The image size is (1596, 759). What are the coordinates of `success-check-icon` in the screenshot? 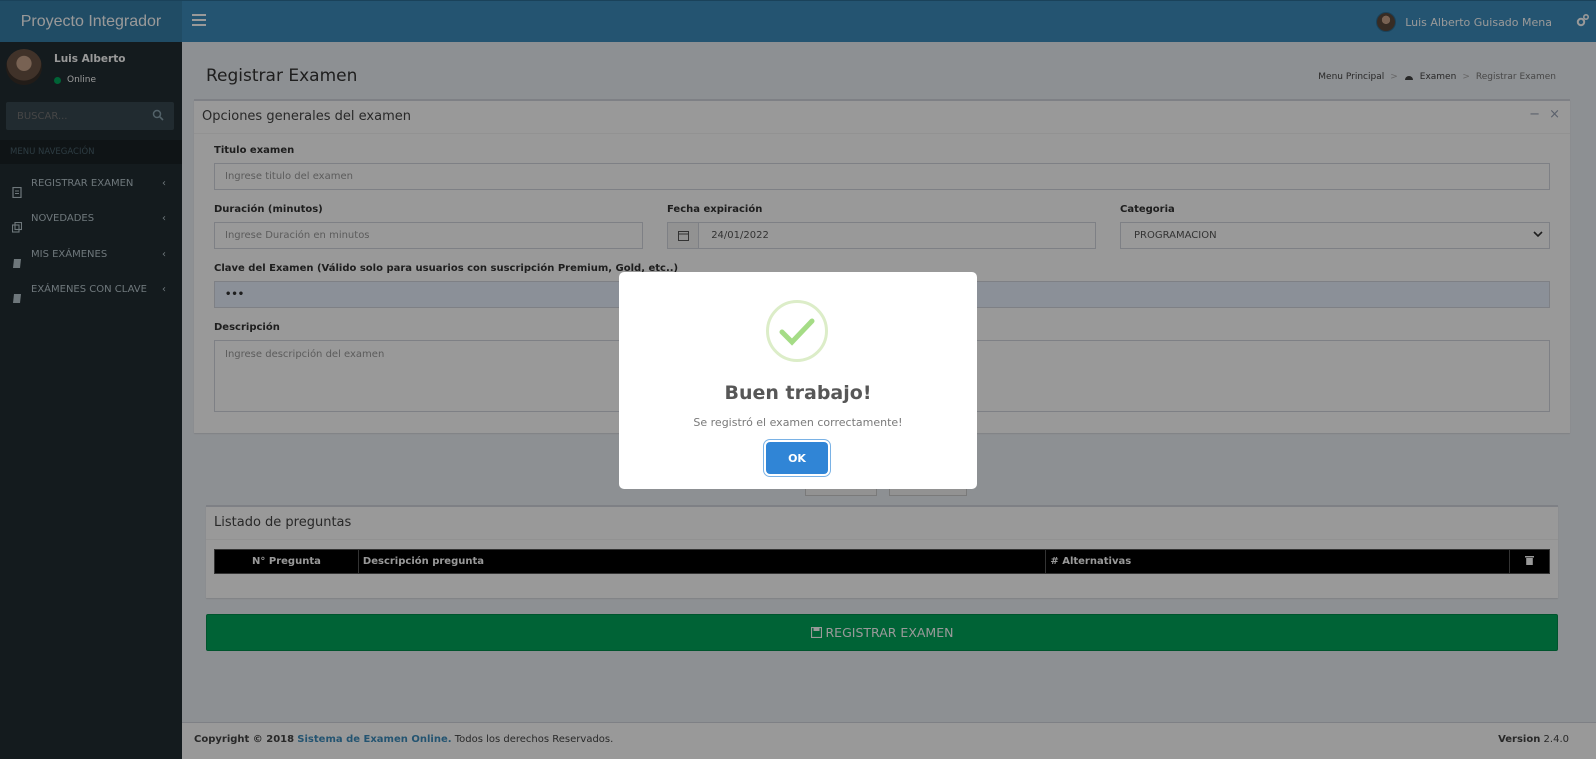 It's located at (797, 331).